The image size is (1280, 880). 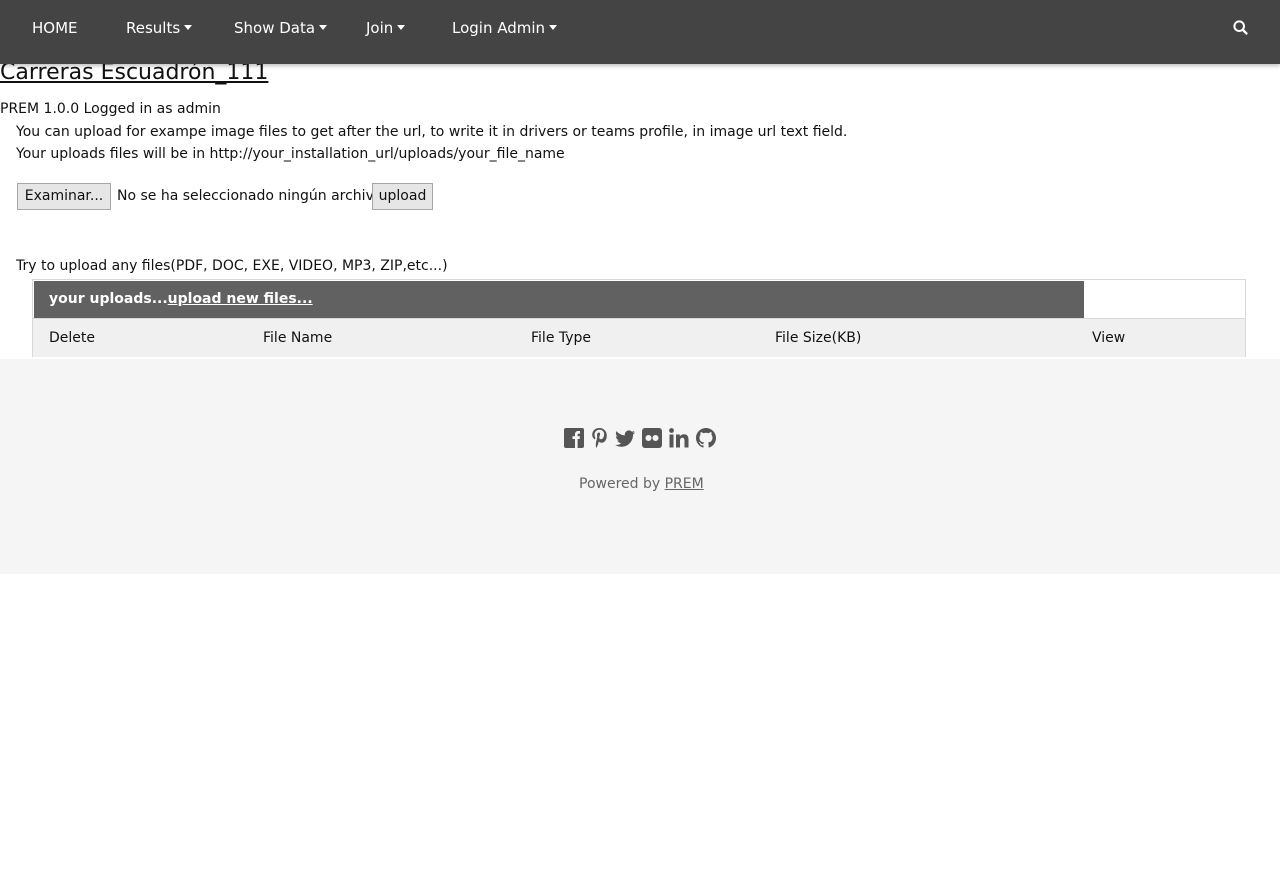 What do you see at coordinates (72, 338) in the screenshot?
I see `column-delete: Delete` at bounding box center [72, 338].